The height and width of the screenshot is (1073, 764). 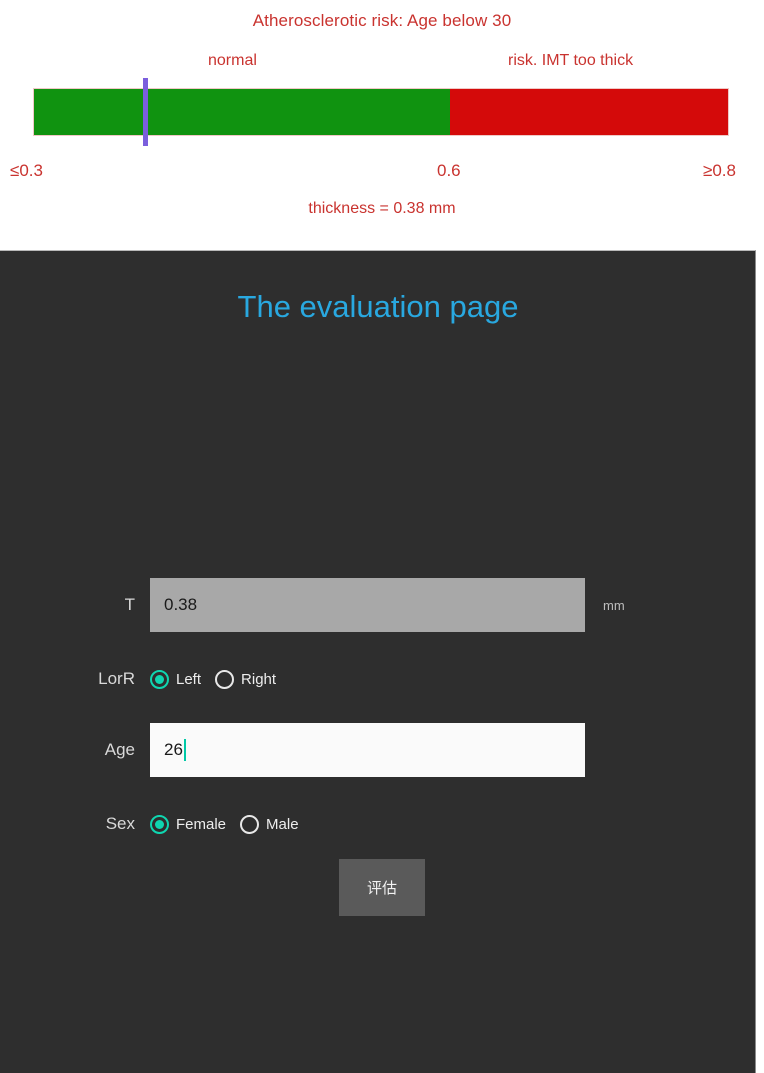 What do you see at coordinates (26, 170) in the screenshot?
I see `scale-tick-min: ≤0.3` at bounding box center [26, 170].